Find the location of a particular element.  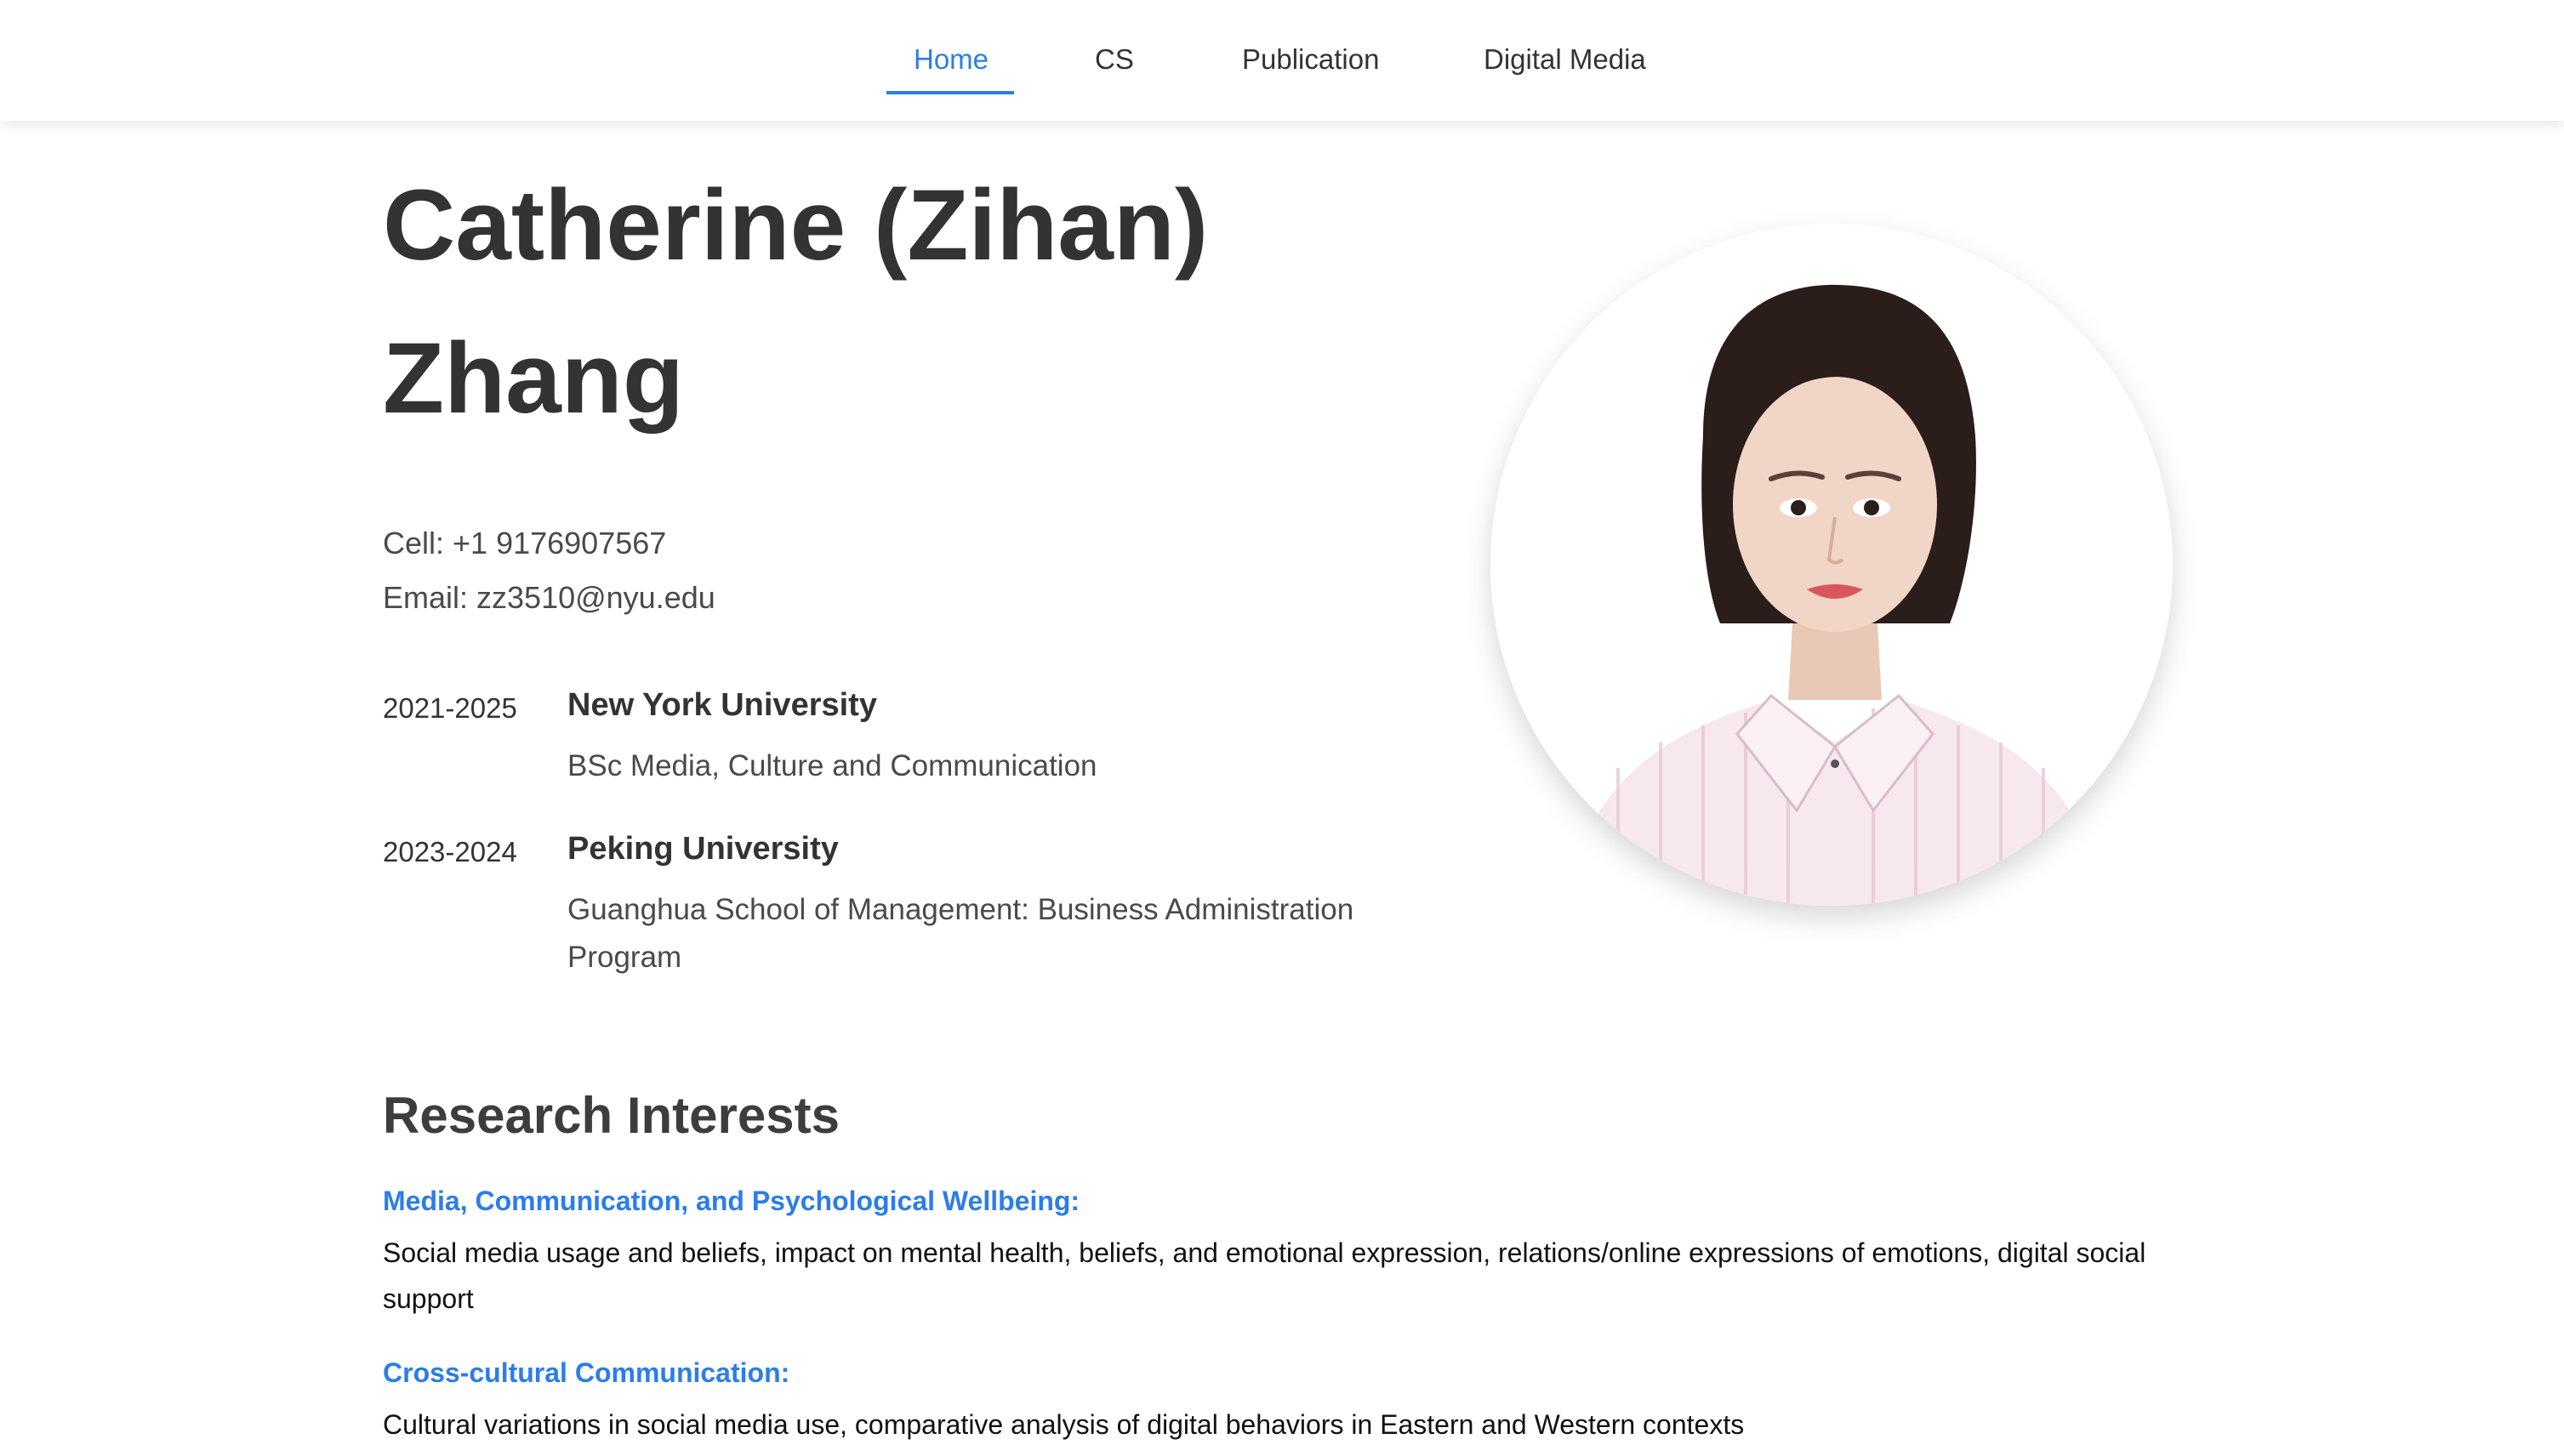

education-years: 2021-2025 is located at coordinates (450, 708).